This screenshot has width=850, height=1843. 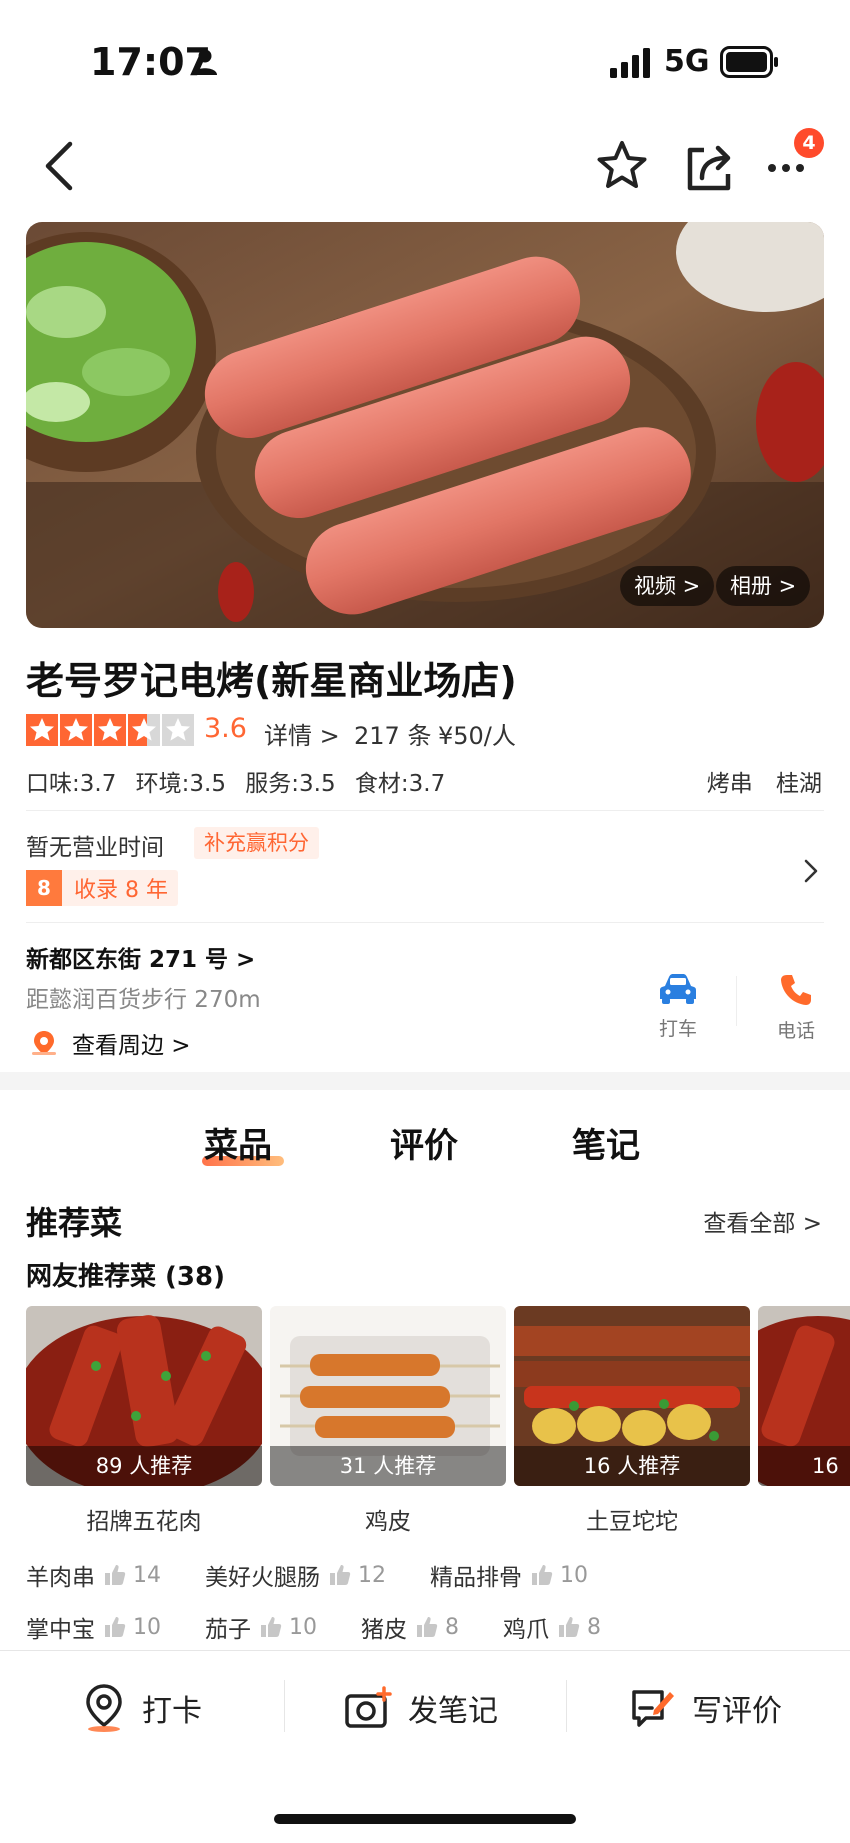 What do you see at coordinates (372, 1575) in the screenshot?
I see `mini-dish-count: 12` at bounding box center [372, 1575].